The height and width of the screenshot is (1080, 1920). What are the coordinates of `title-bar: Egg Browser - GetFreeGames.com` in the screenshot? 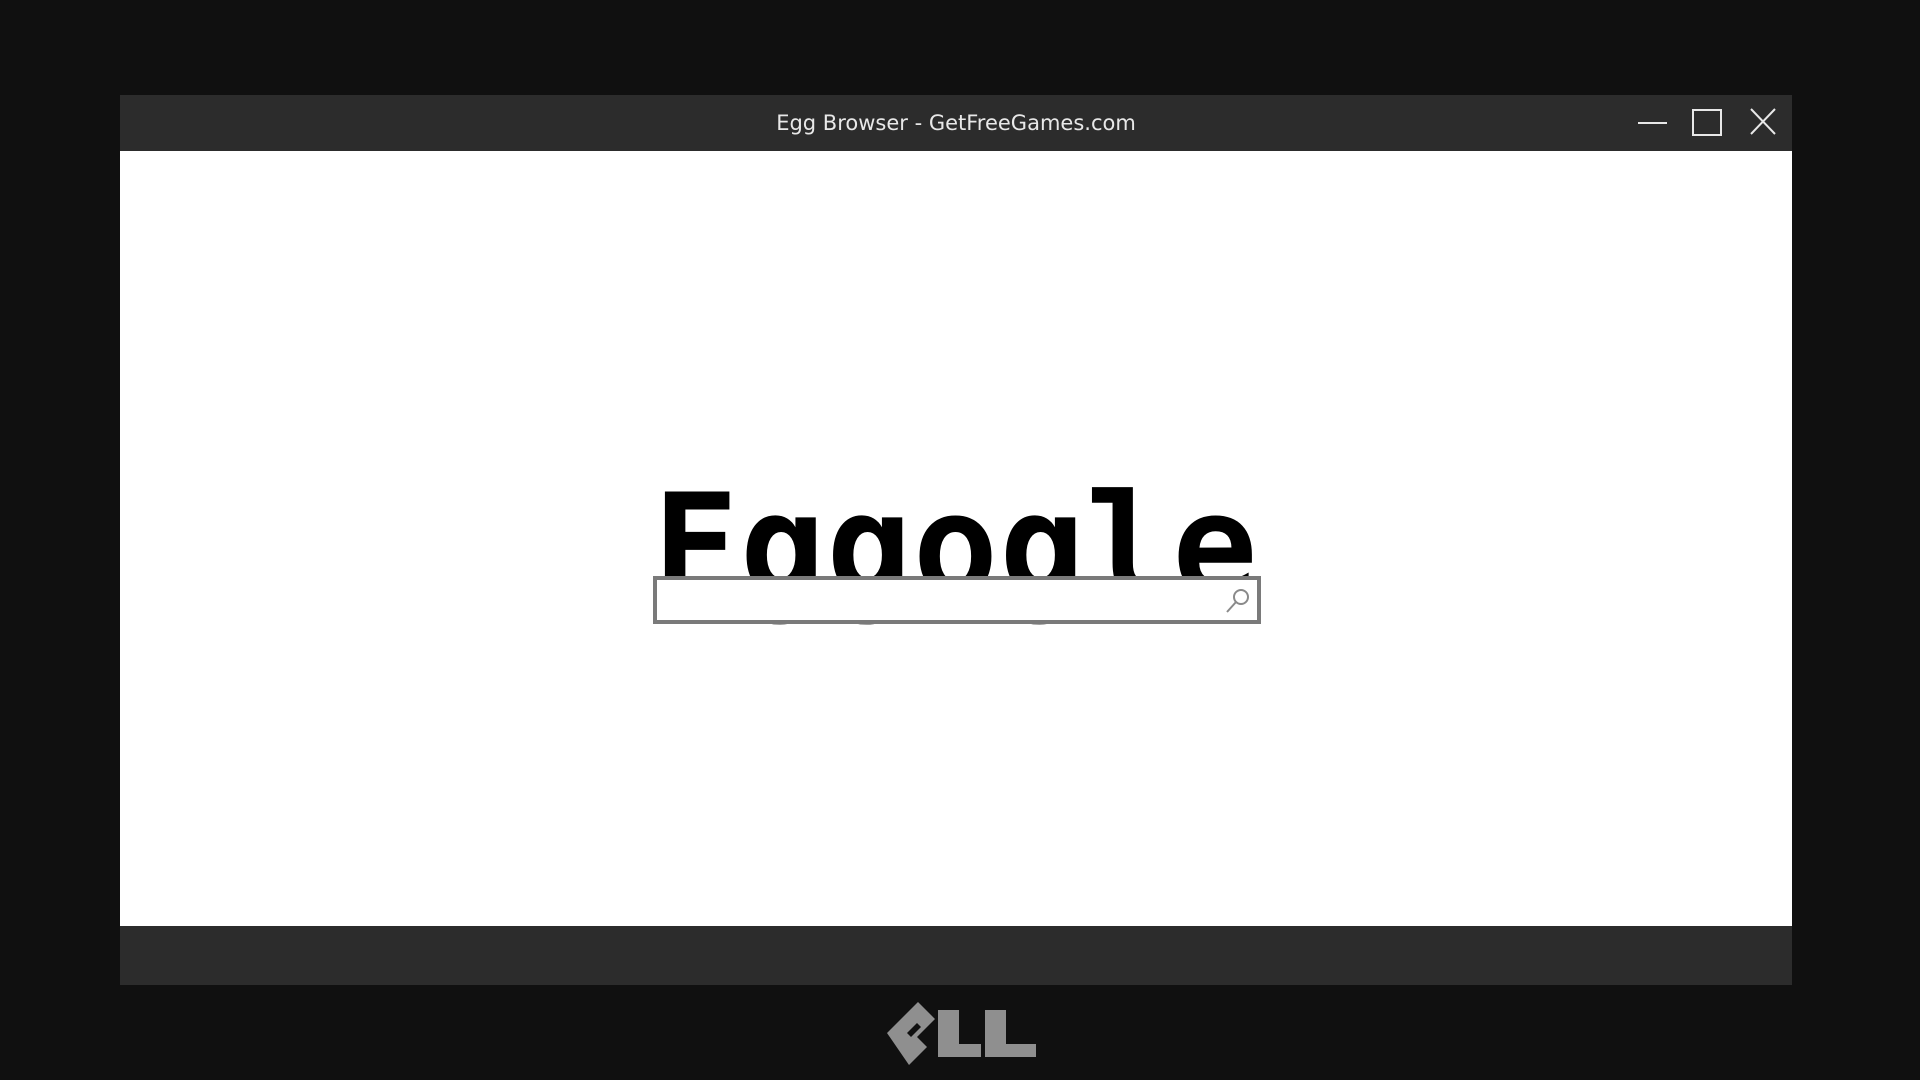 It's located at (956, 123).